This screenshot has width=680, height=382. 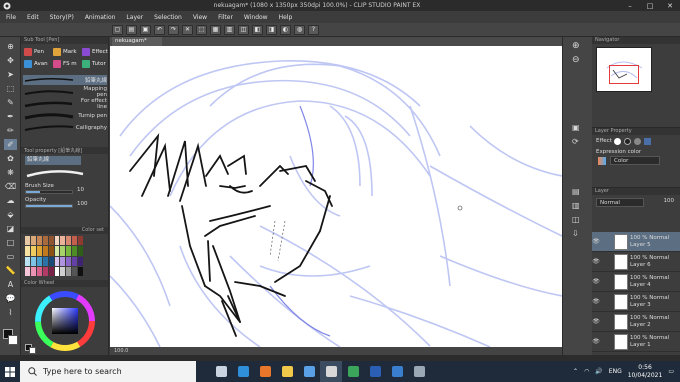 What do you see at coordinates (49, 192) in the screenshot?
I see `brush-size-slider` at bounding box center [49, 192].